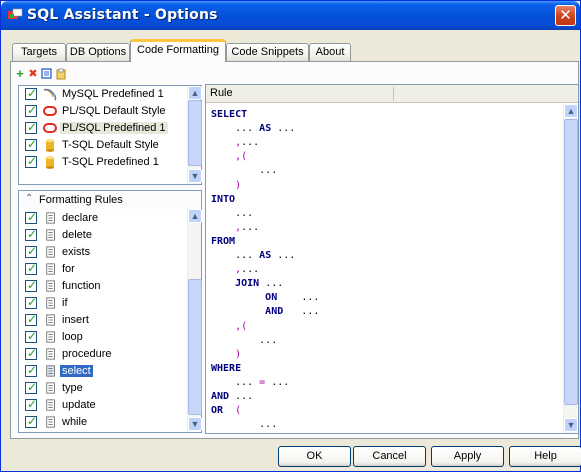  What do you see at coordinates (80, 218) in the screenshot?
I see `rule-label: declare` at bounding box center [80, 218].